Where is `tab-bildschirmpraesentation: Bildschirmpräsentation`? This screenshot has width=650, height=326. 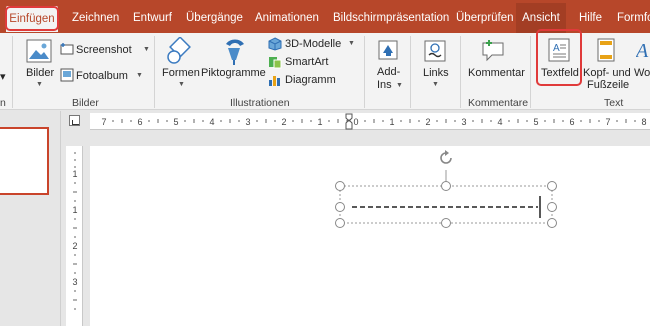 tab-bildschirmpraesentation: Bildschirmpräsentation is located at coordinates (391, 18).